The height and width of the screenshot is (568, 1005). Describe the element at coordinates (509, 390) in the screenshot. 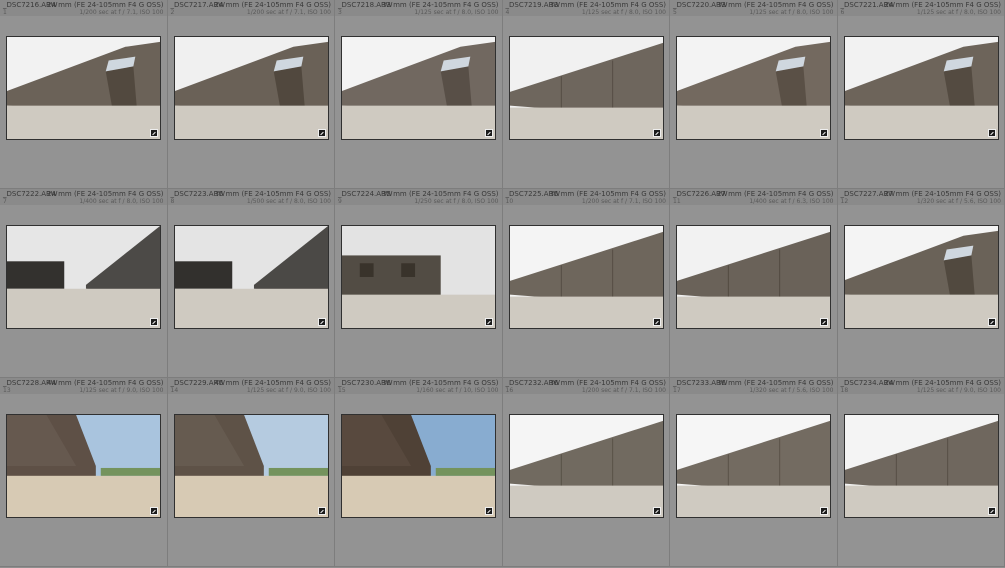

I see `photo-index: 16` at that location.